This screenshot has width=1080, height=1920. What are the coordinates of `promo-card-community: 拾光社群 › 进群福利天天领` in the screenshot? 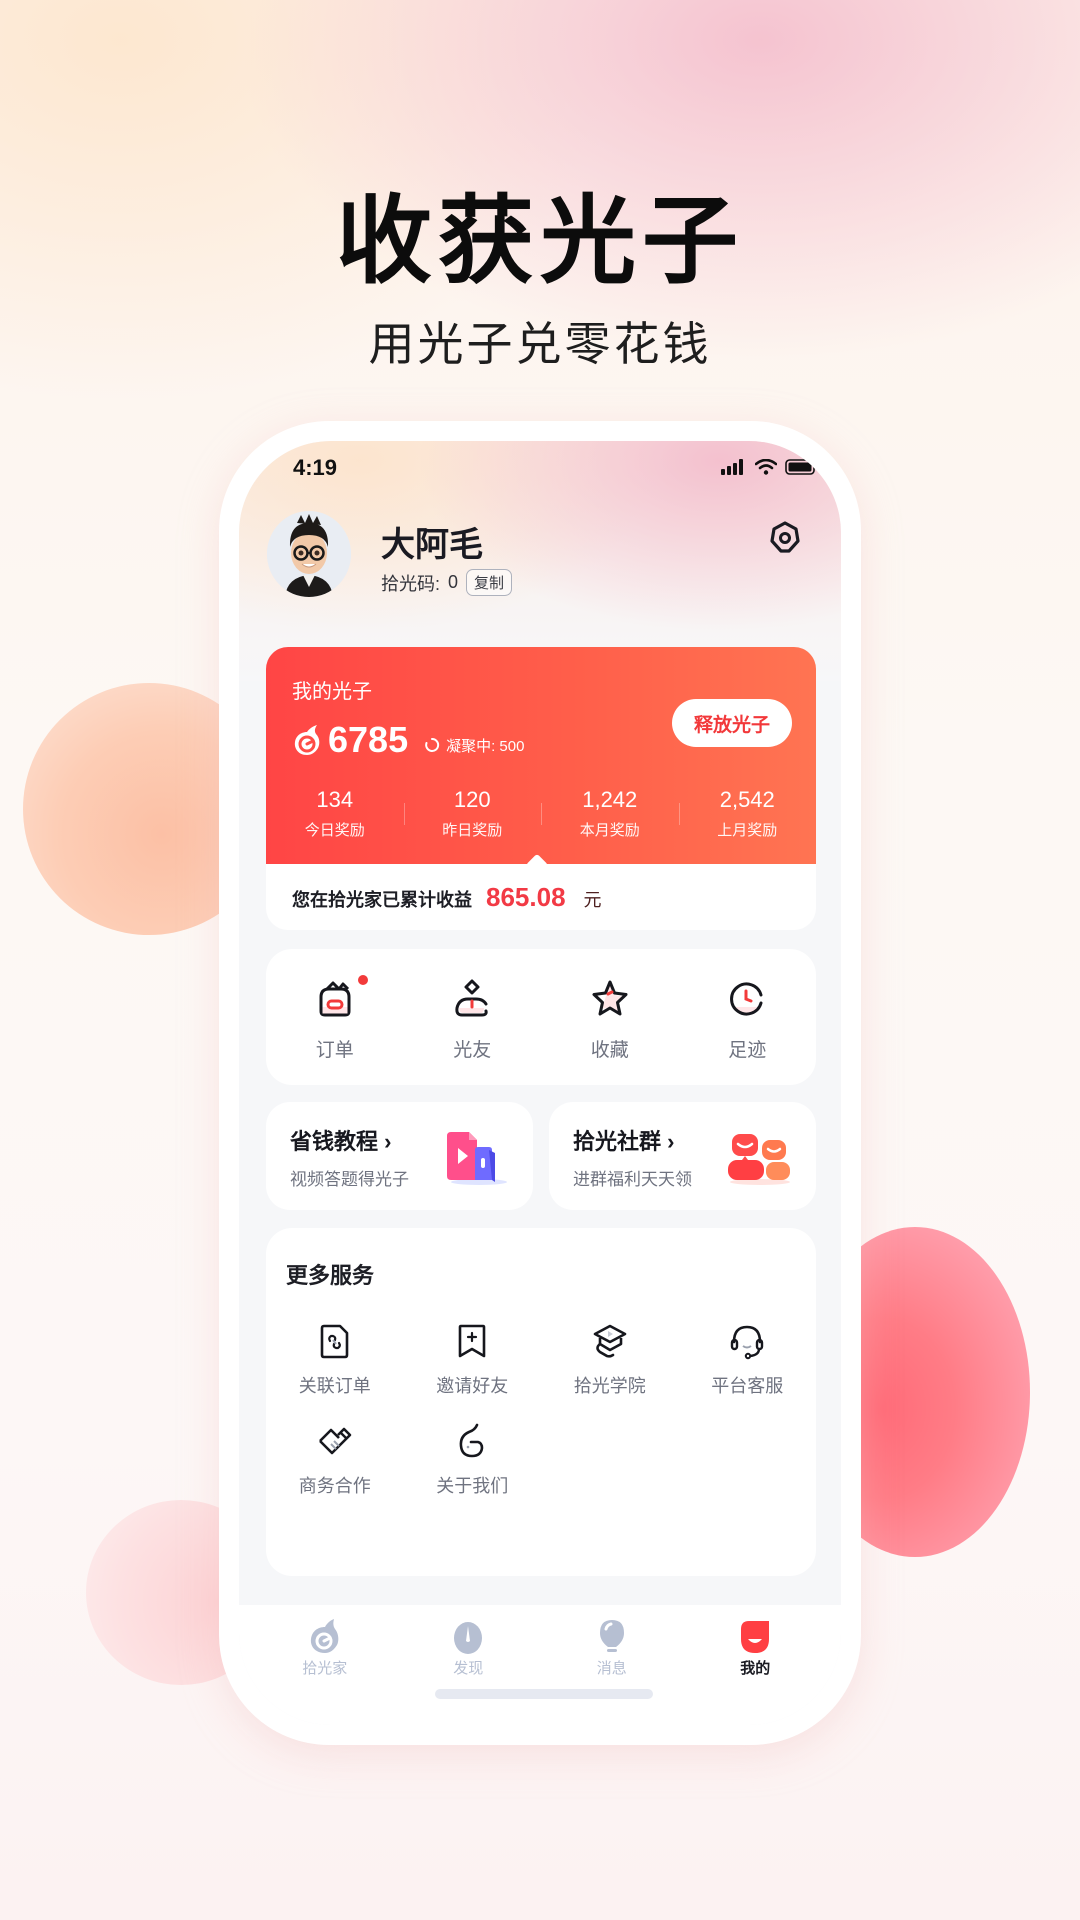 It's located at (682, 1156).